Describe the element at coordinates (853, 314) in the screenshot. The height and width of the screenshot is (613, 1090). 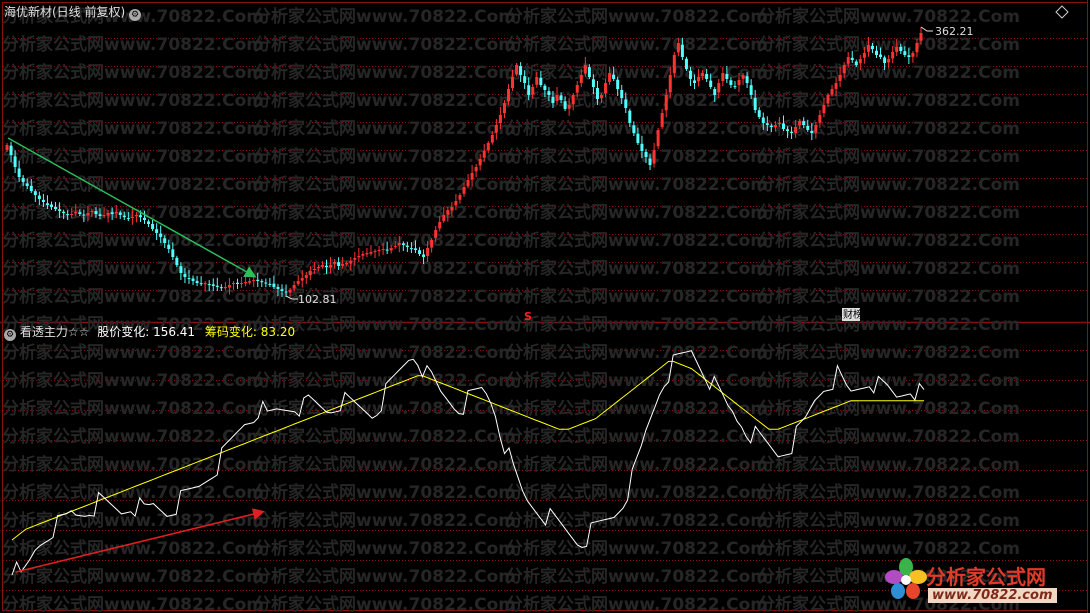
I see `signal-ts-label: 财榜` at that location.